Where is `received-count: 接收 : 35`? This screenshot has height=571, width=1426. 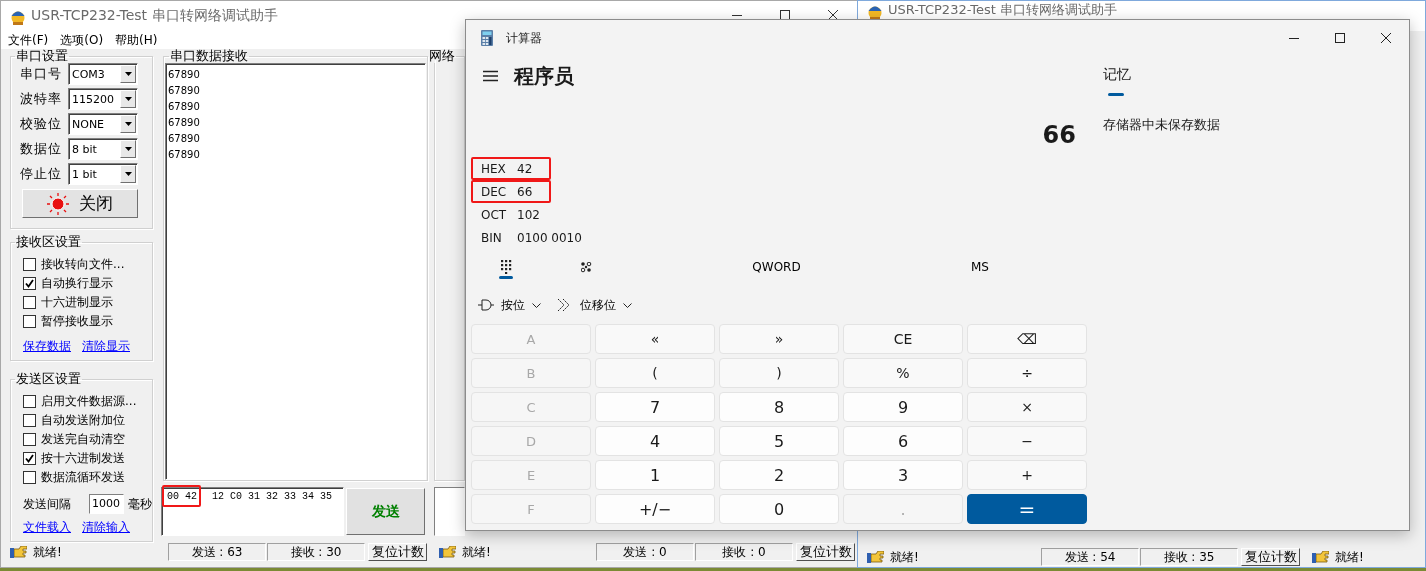 received-count: 接收 : 35 is located at coordinates (1189, 557).